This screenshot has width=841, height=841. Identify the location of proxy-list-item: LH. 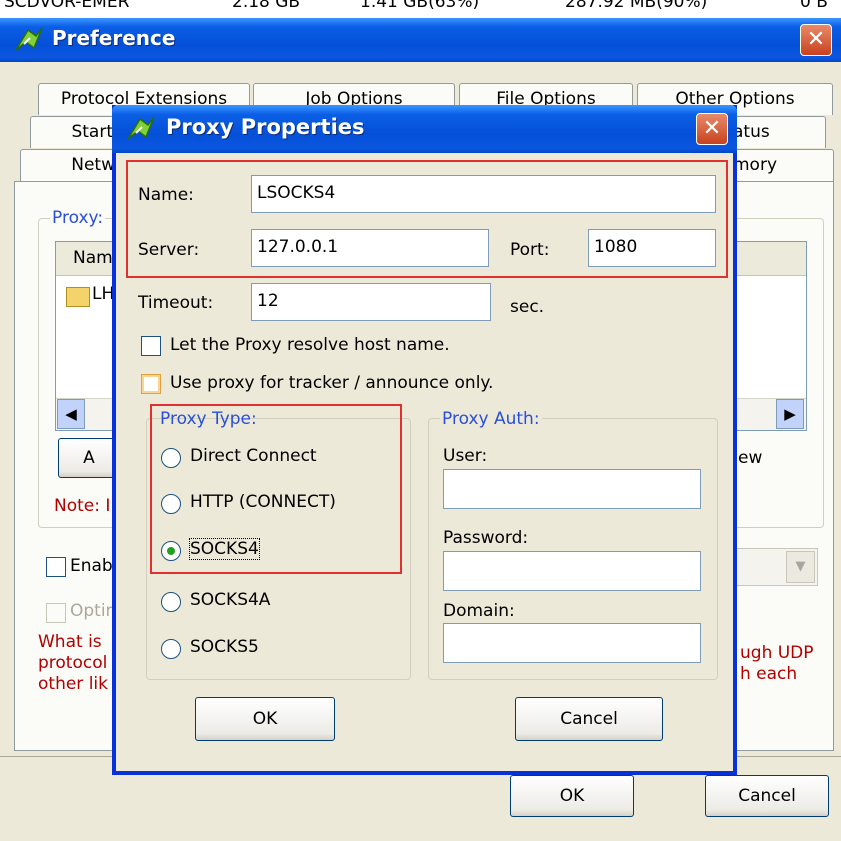
(103, 294).